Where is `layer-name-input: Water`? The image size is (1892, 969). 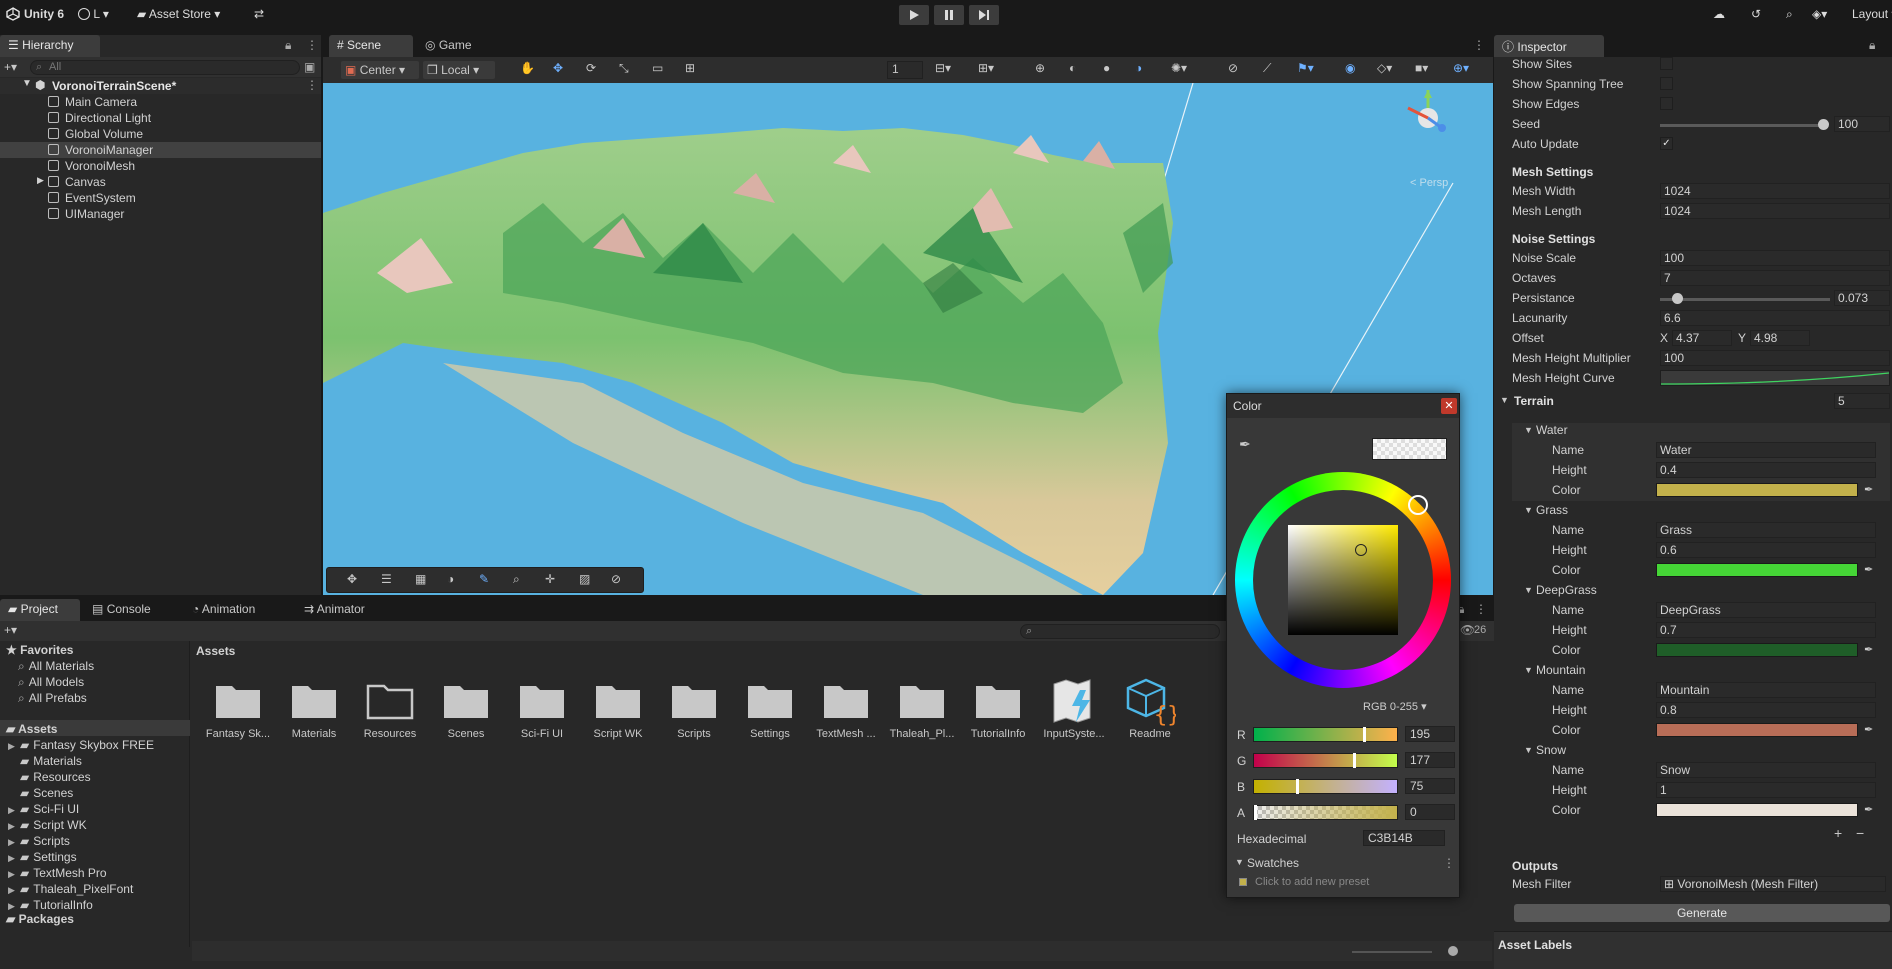 layer-name-input: Water is located at coordinates (1766, 450).